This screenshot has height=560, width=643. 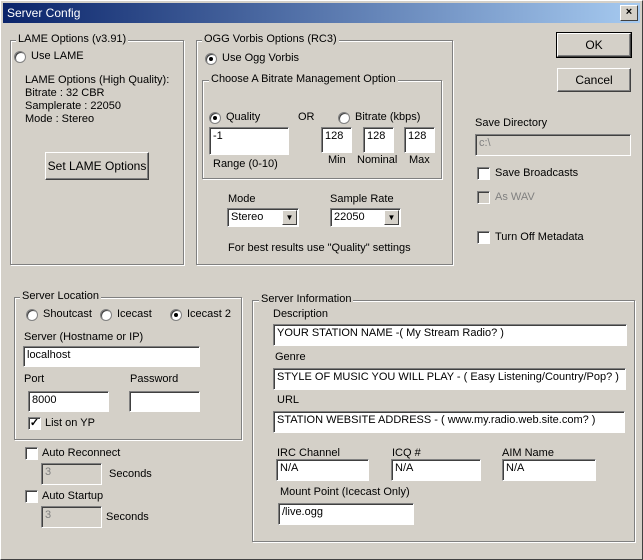 What do you see at coordinates (243, 117) in the screenshot?
I see `quality-label: Quality` at bounding box center [243, 117].